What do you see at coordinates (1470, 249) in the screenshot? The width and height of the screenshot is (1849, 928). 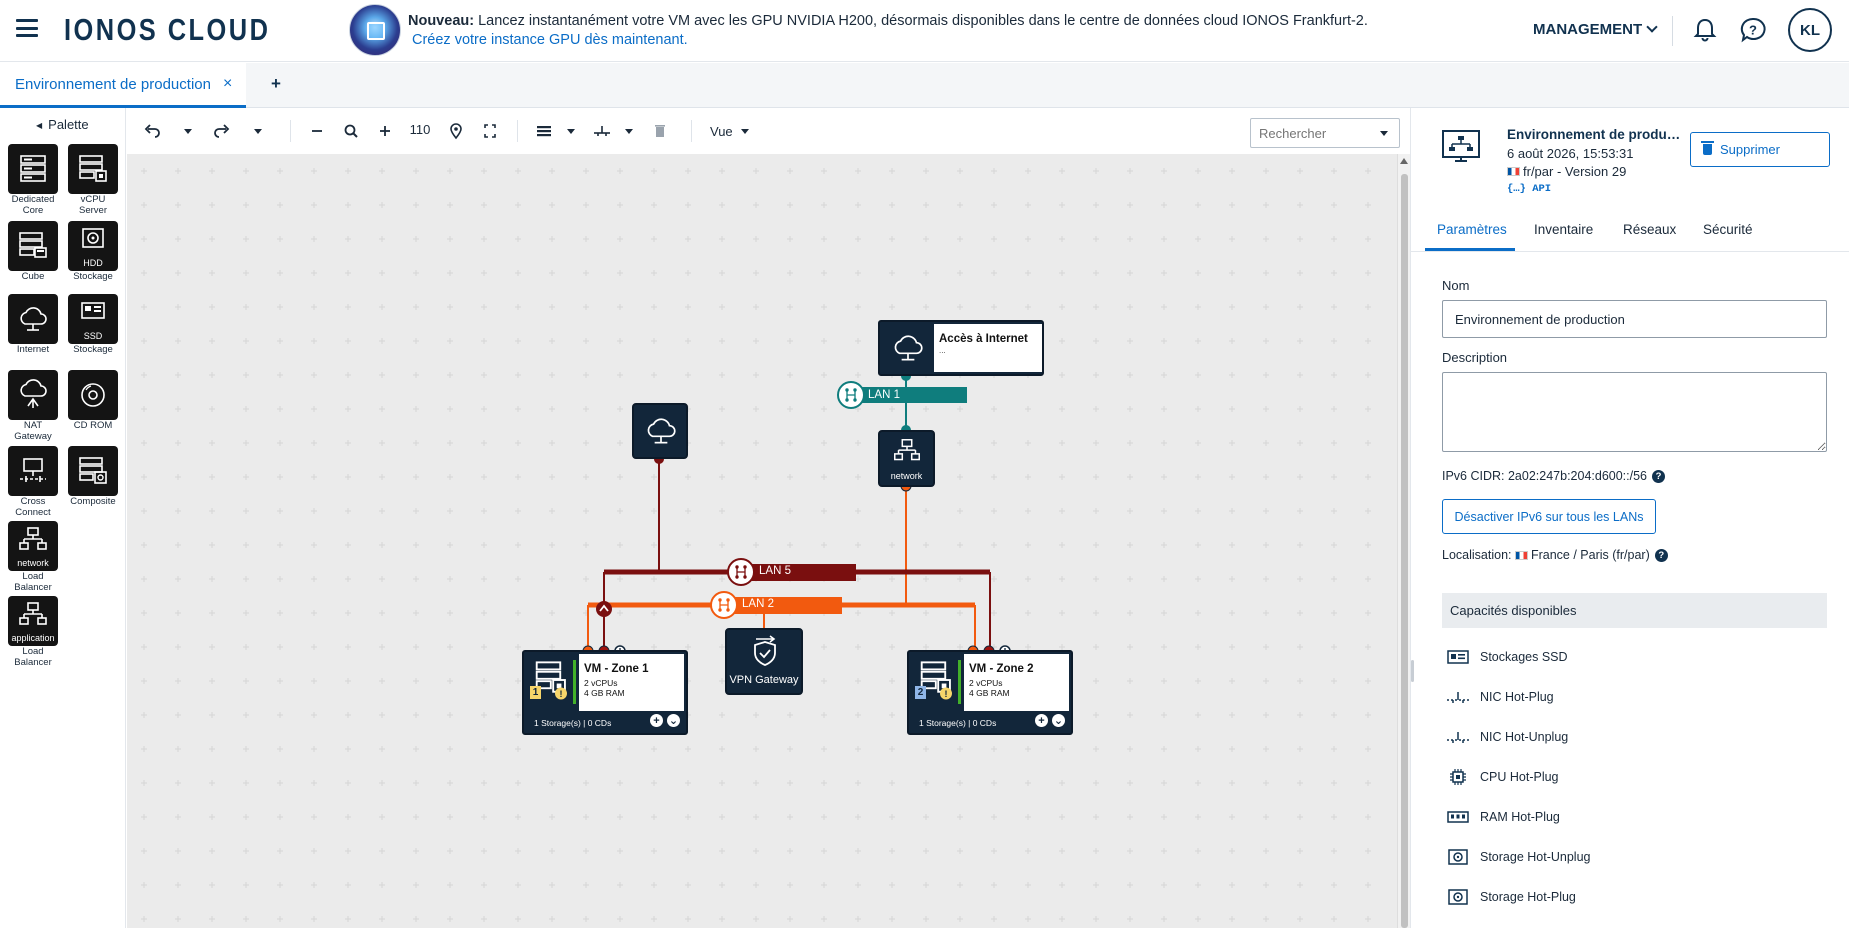 I see `active-tab-indicator` at bounding box center [1470, 249].